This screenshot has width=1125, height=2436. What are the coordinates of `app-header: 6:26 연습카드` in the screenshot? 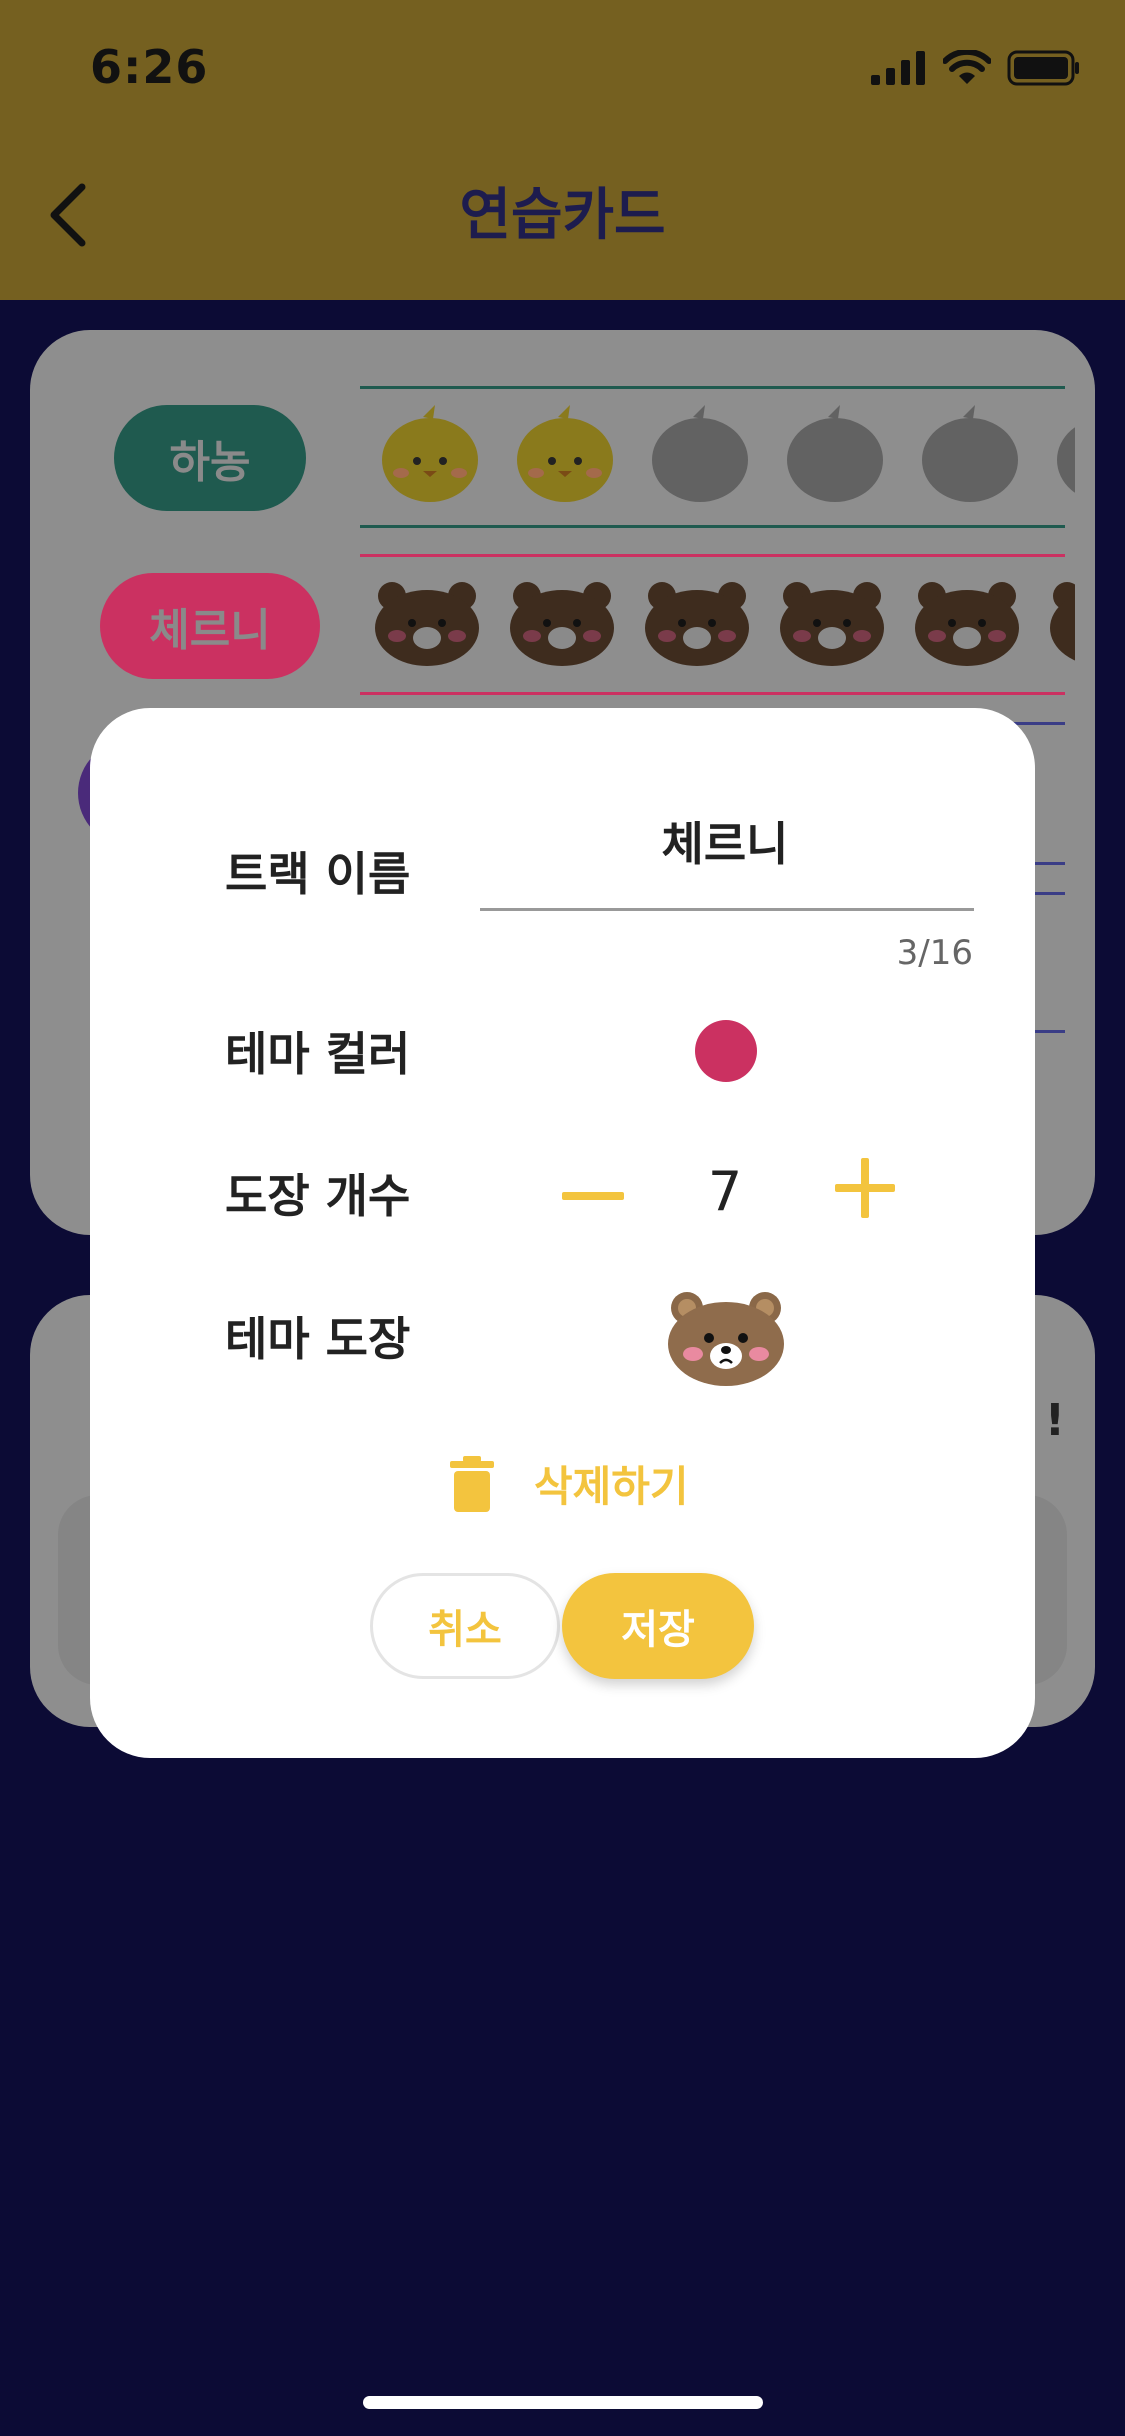 It's located at (562, 150).